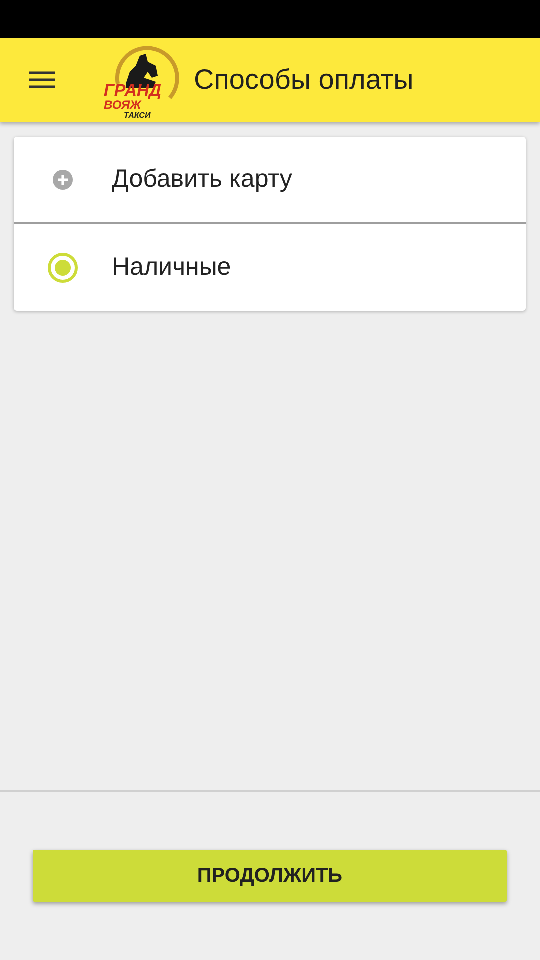 The width and height of the screenshot is (540, 960). Describe the element at coordinates (270, 267) in the screenshot. I see `payment-option: Наличные` at that location.